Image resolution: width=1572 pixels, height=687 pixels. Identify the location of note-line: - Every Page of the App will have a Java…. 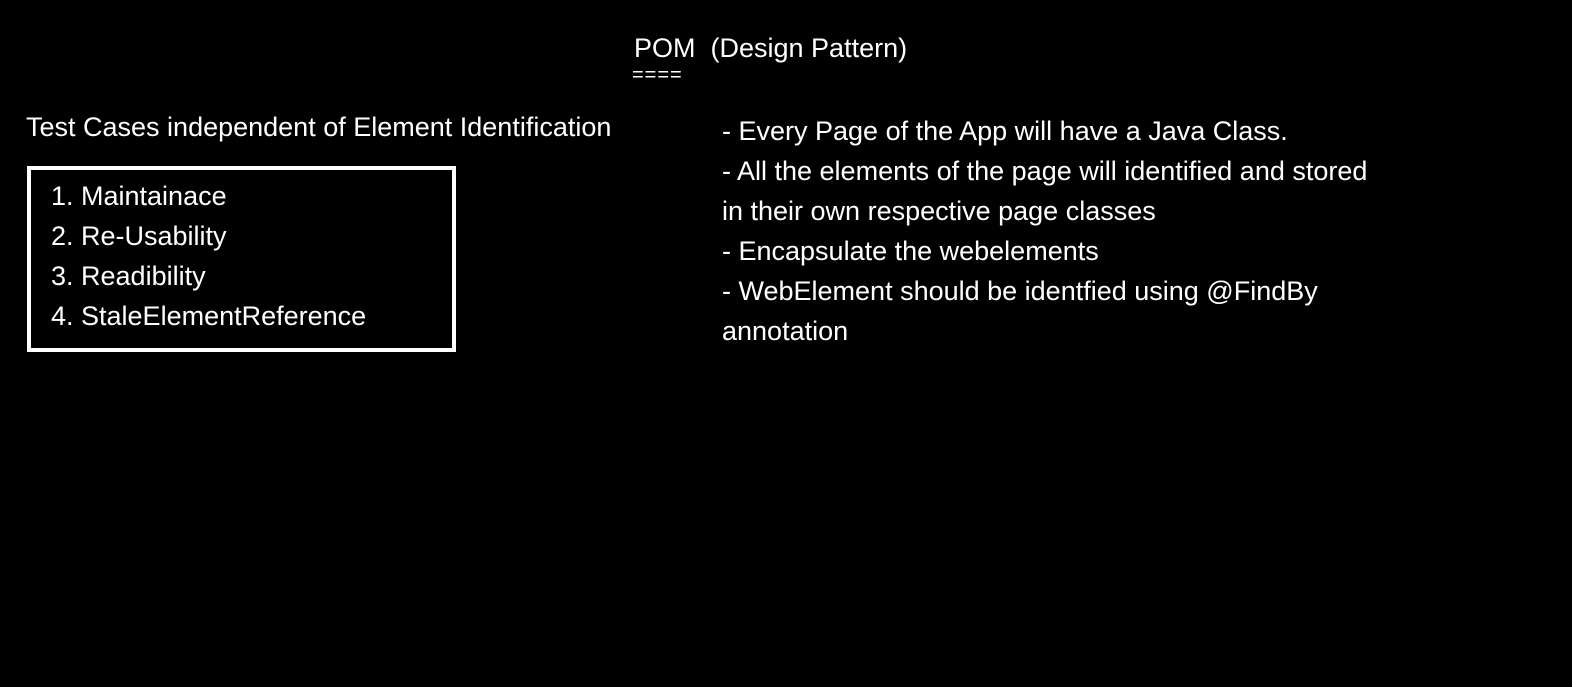
(1005, 131).